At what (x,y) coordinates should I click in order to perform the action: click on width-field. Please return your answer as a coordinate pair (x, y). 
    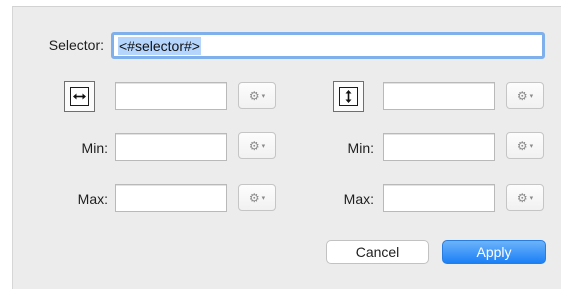
    Looking at the image, I should click on (171, 96).